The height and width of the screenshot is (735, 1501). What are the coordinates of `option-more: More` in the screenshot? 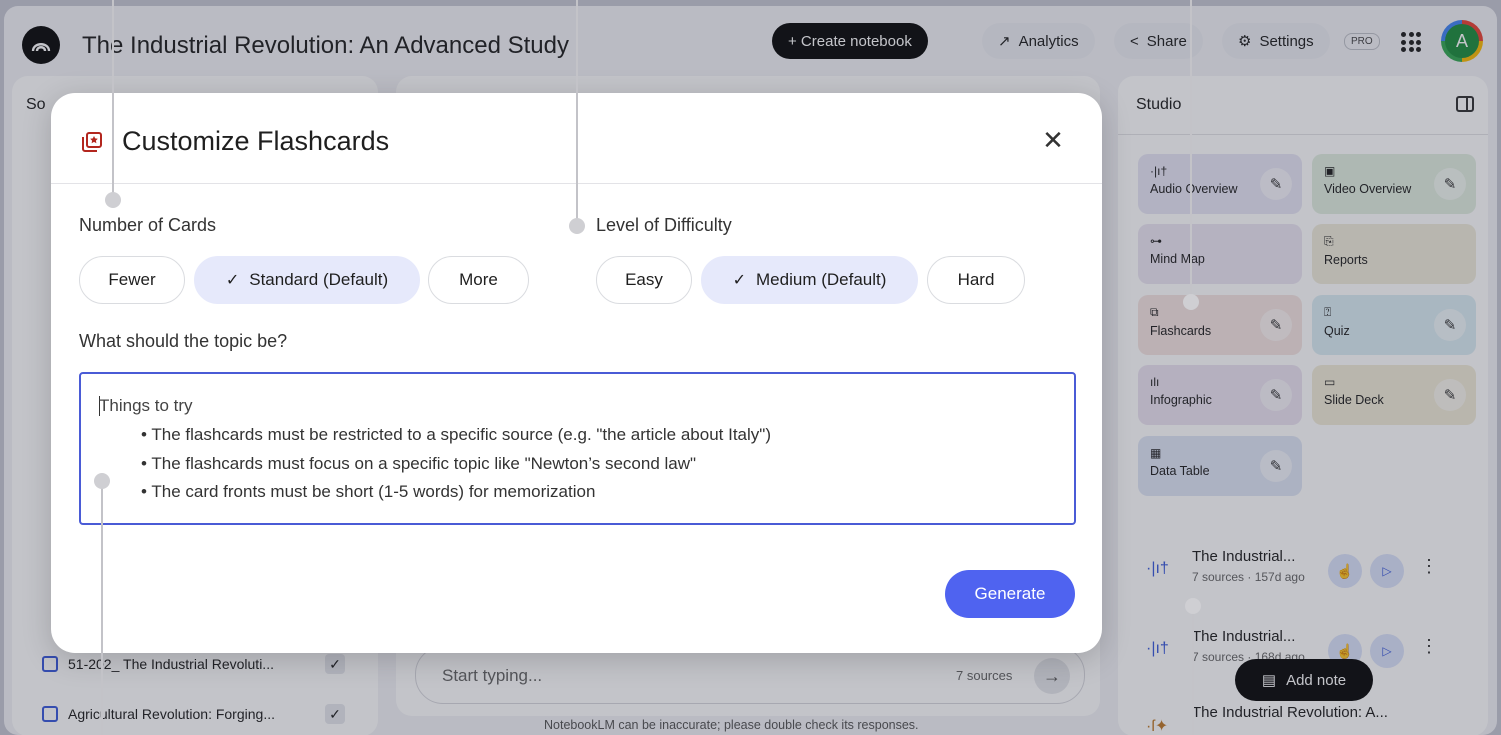 It's located at (478, 280).